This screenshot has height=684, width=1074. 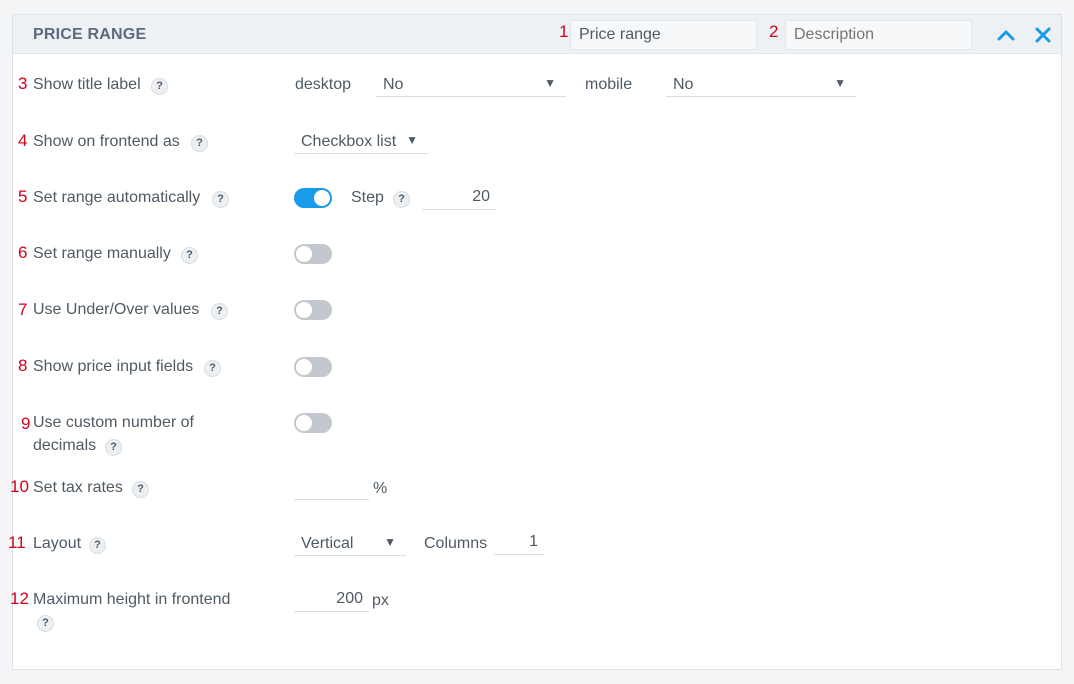 What do you see at coordinates (459, 198) in the screenshot?
I see `step-input: 20` at bounding box center [459, 198].